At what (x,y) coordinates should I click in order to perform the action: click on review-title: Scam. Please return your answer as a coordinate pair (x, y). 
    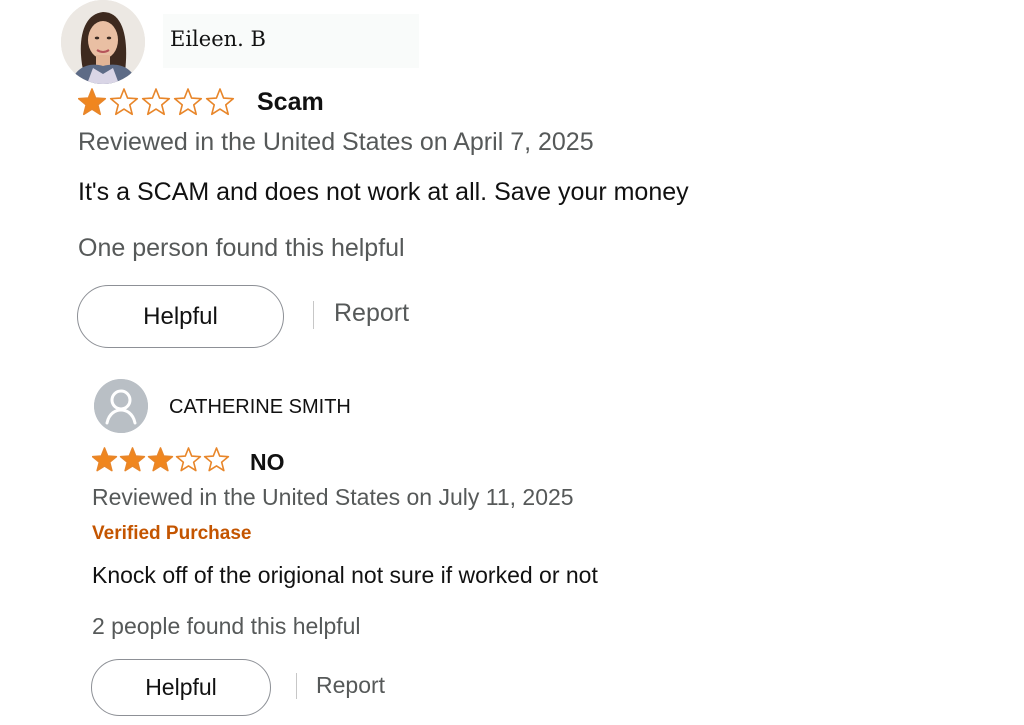
    Looking at the image, I should click on (290, 102).